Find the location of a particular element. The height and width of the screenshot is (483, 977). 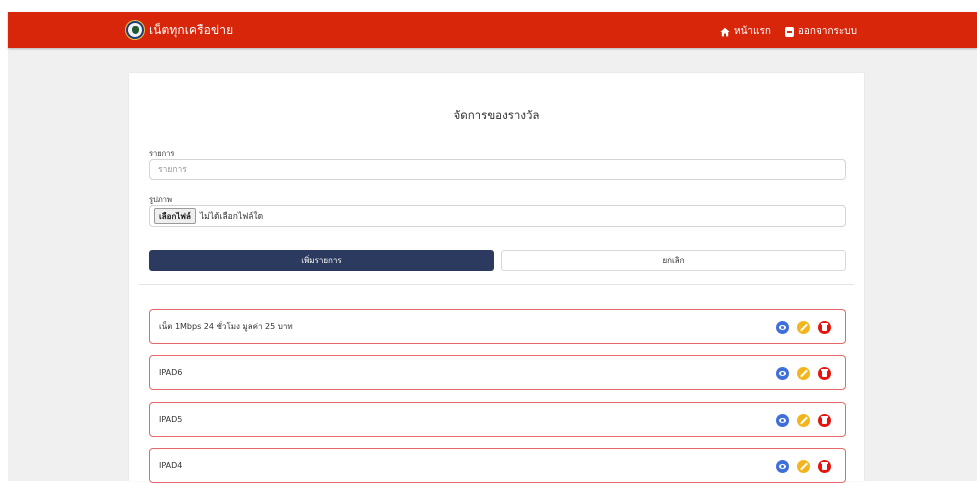

item-name: IPAD4 is located at coordinates (171, 465).